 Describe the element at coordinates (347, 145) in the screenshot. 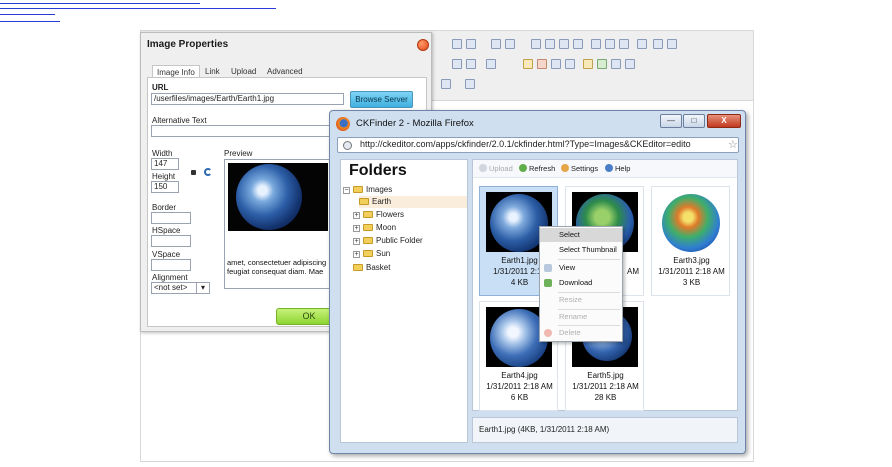

I see `site-identity-icon` at that location.